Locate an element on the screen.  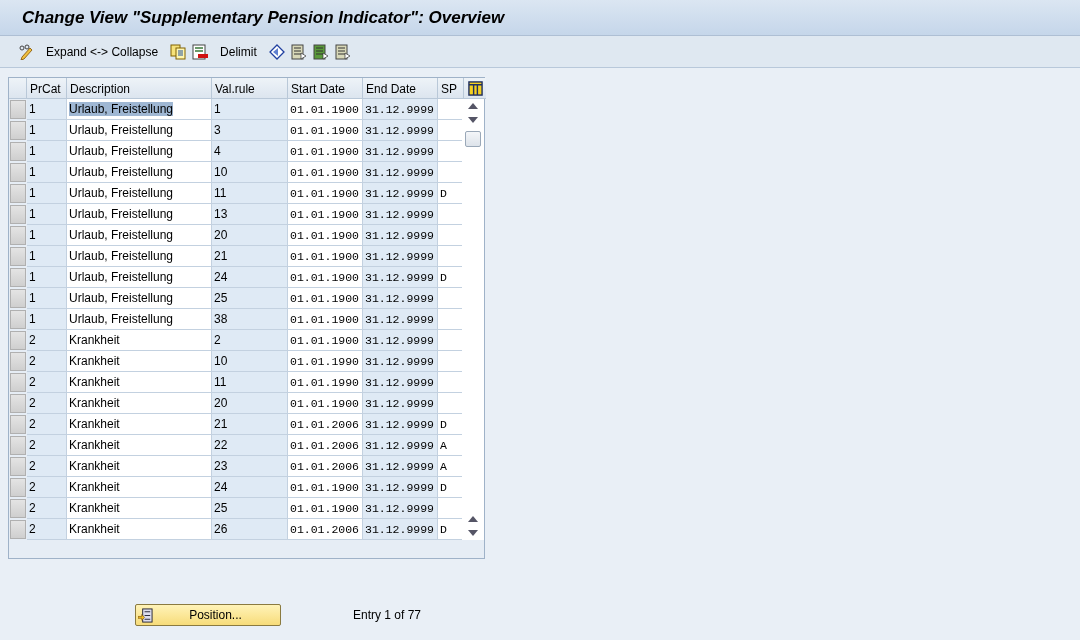
table-cell: 4 is located at coordinates (250, 151).